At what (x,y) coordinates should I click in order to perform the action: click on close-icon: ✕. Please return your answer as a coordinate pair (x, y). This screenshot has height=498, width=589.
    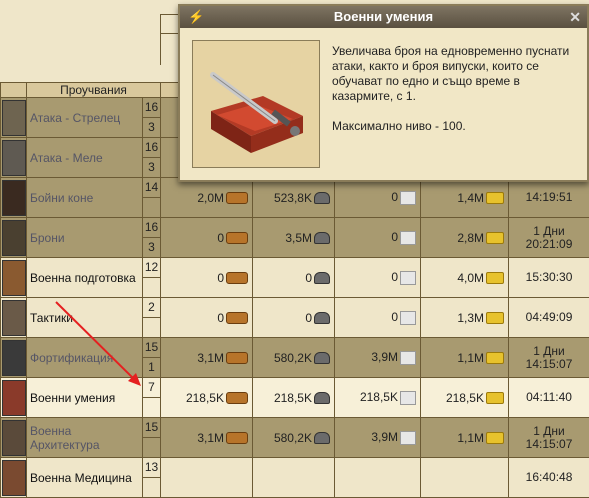
    Looking at the image, I should click on (575, 17).